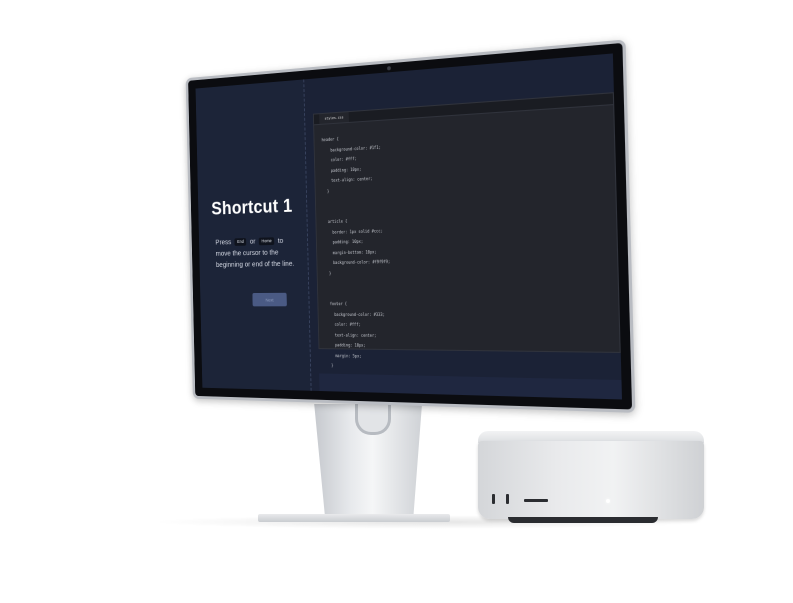 Image resolution: width=793 pixels, height=603 pixels. I want to click on next-button: Next, so click(269, 300).